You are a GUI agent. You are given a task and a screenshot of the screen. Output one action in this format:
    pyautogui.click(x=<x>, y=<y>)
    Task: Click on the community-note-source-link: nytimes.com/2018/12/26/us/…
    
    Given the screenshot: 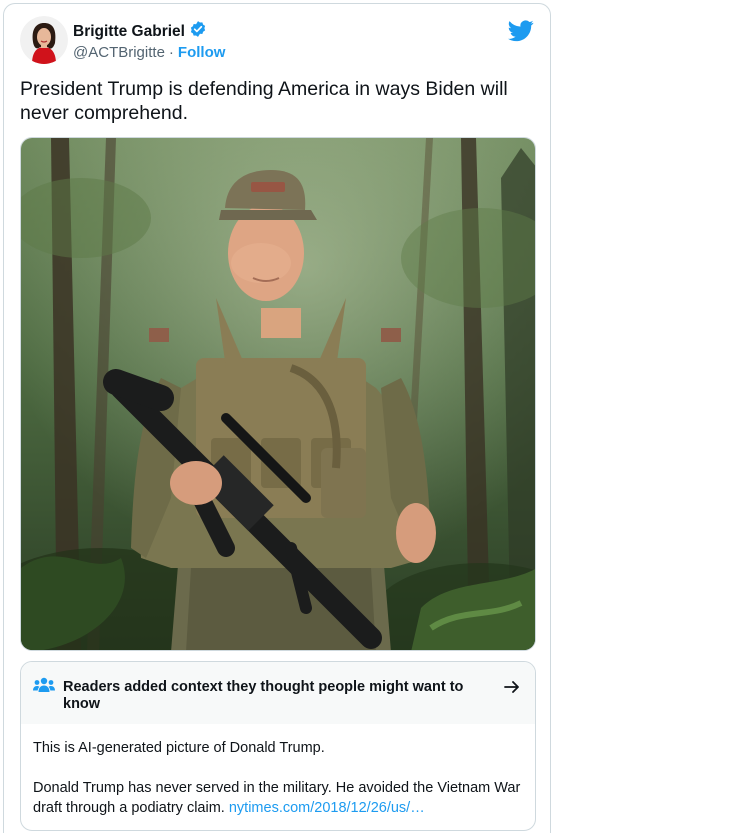 What is the action you would take?
    pyautogui.click(x=327, y=808)
    